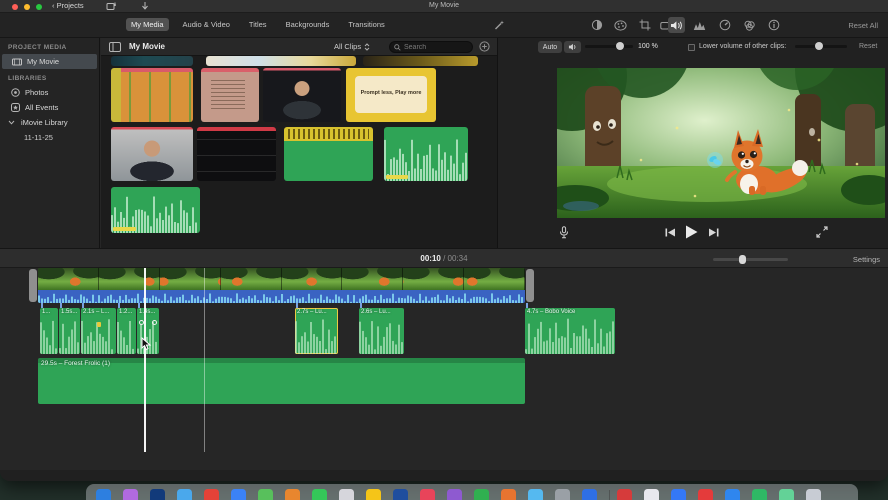 The height and width of the screenshot is (500, 888). I want to click on audio-clip-7: 4.7s – Bobo Voice, so click(570, 331).